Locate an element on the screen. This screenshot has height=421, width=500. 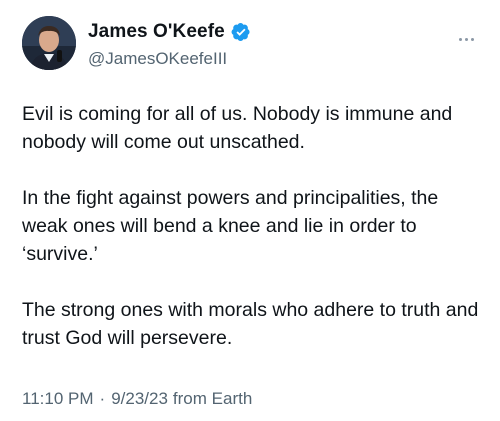
tweet-source: from Earth is located at coordinates (212, 398).